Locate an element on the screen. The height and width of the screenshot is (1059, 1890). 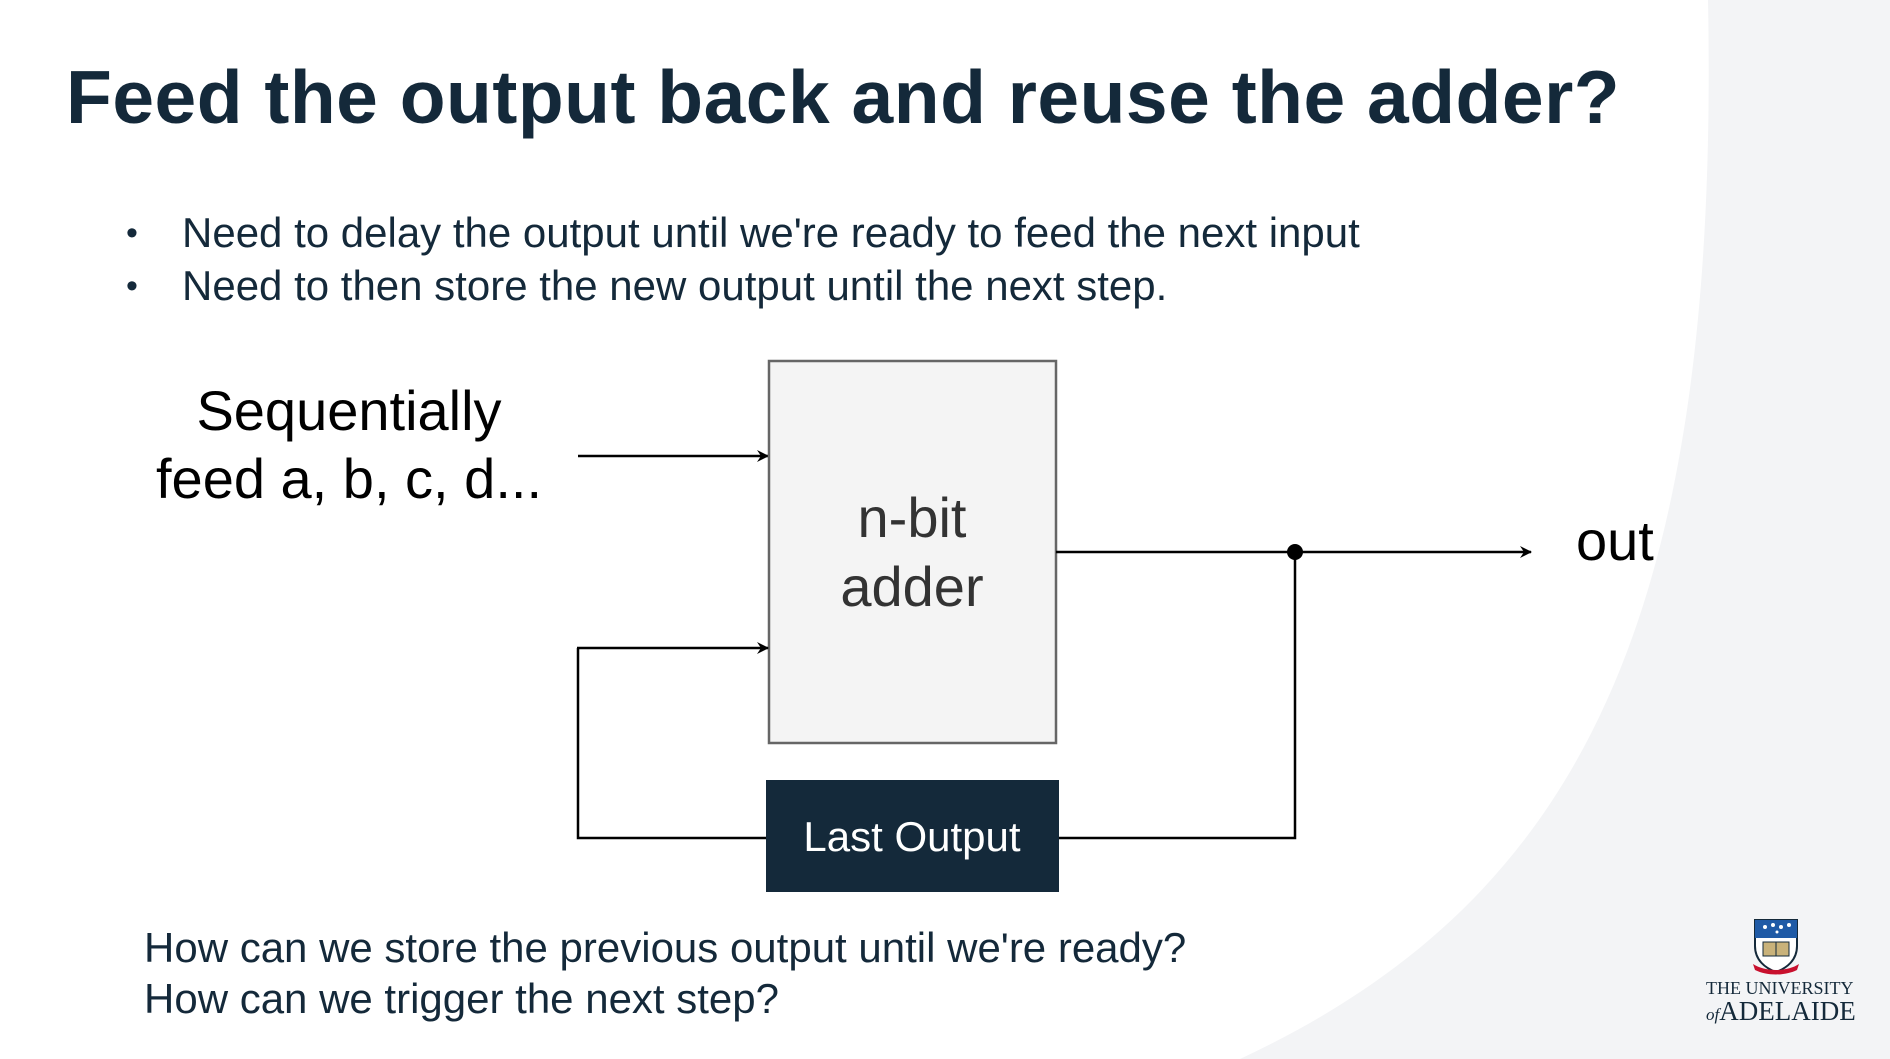
logo-text: of is located at coordinates (1713, 1014).